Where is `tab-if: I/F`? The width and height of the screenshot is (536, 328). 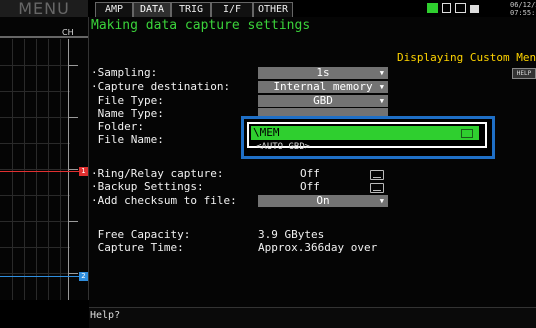 tab-if: I/F is located at coordinates (232, 10).